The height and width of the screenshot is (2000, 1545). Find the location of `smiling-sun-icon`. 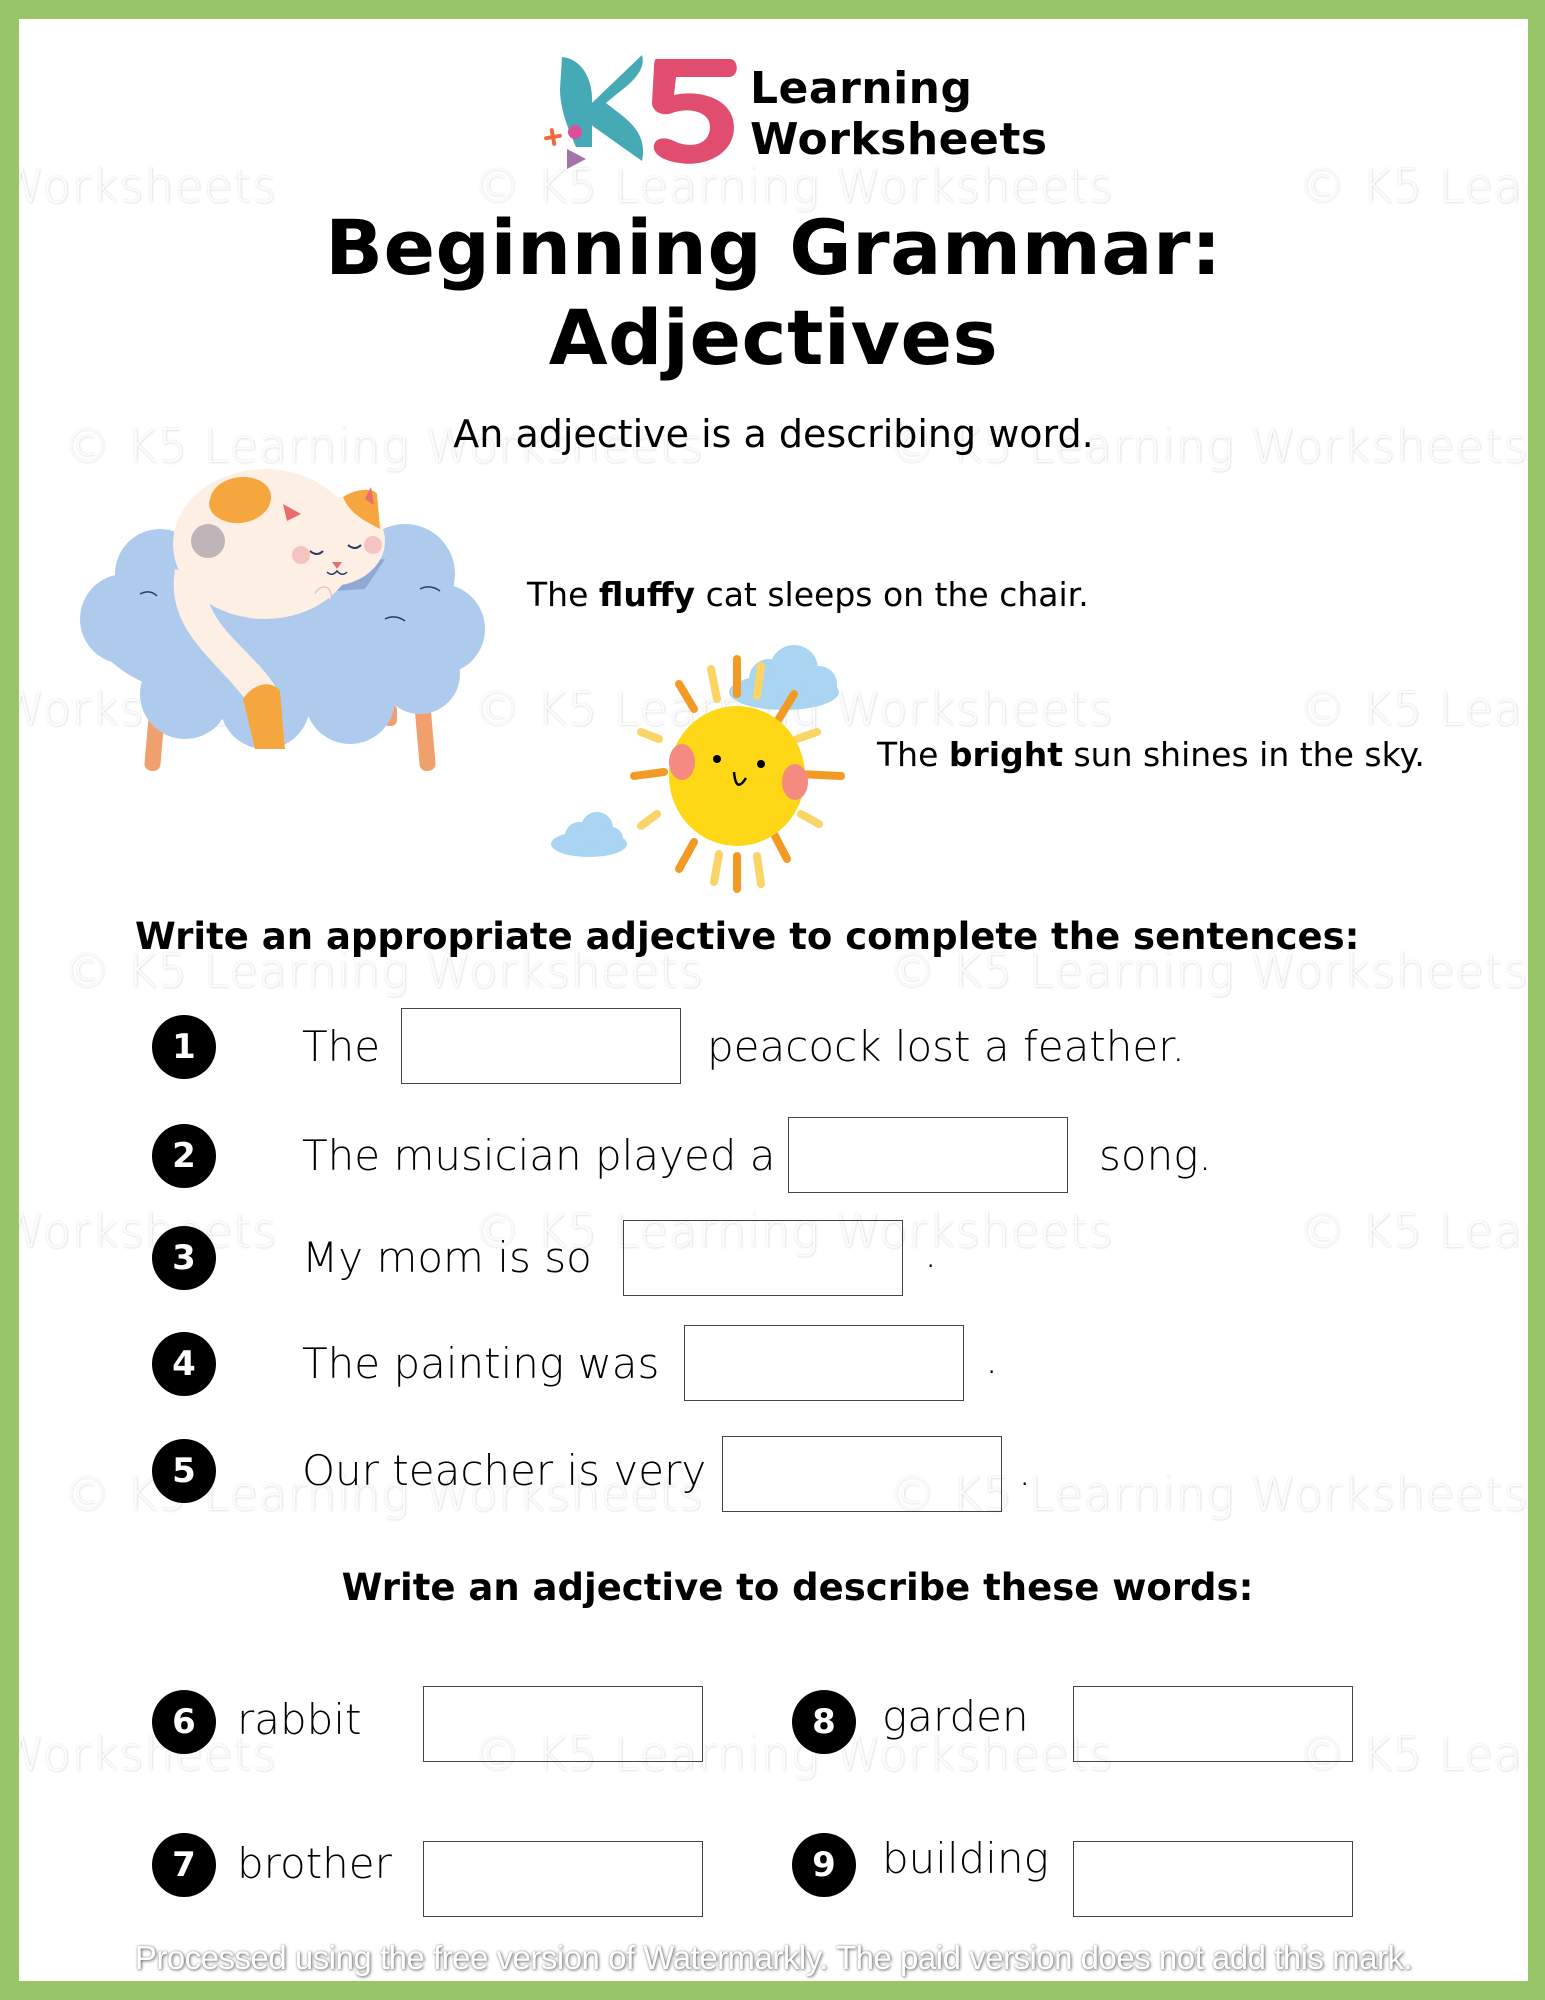

smiling-sun-icon is located at coordinates (698, 769).